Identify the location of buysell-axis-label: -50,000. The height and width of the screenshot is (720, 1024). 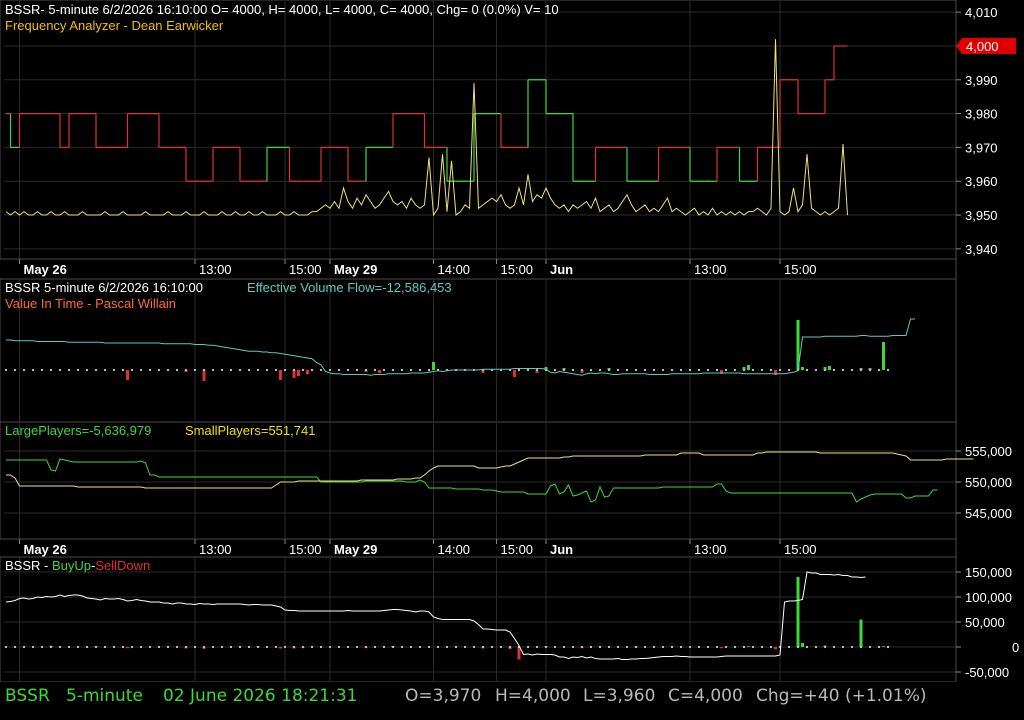
(987, 672).